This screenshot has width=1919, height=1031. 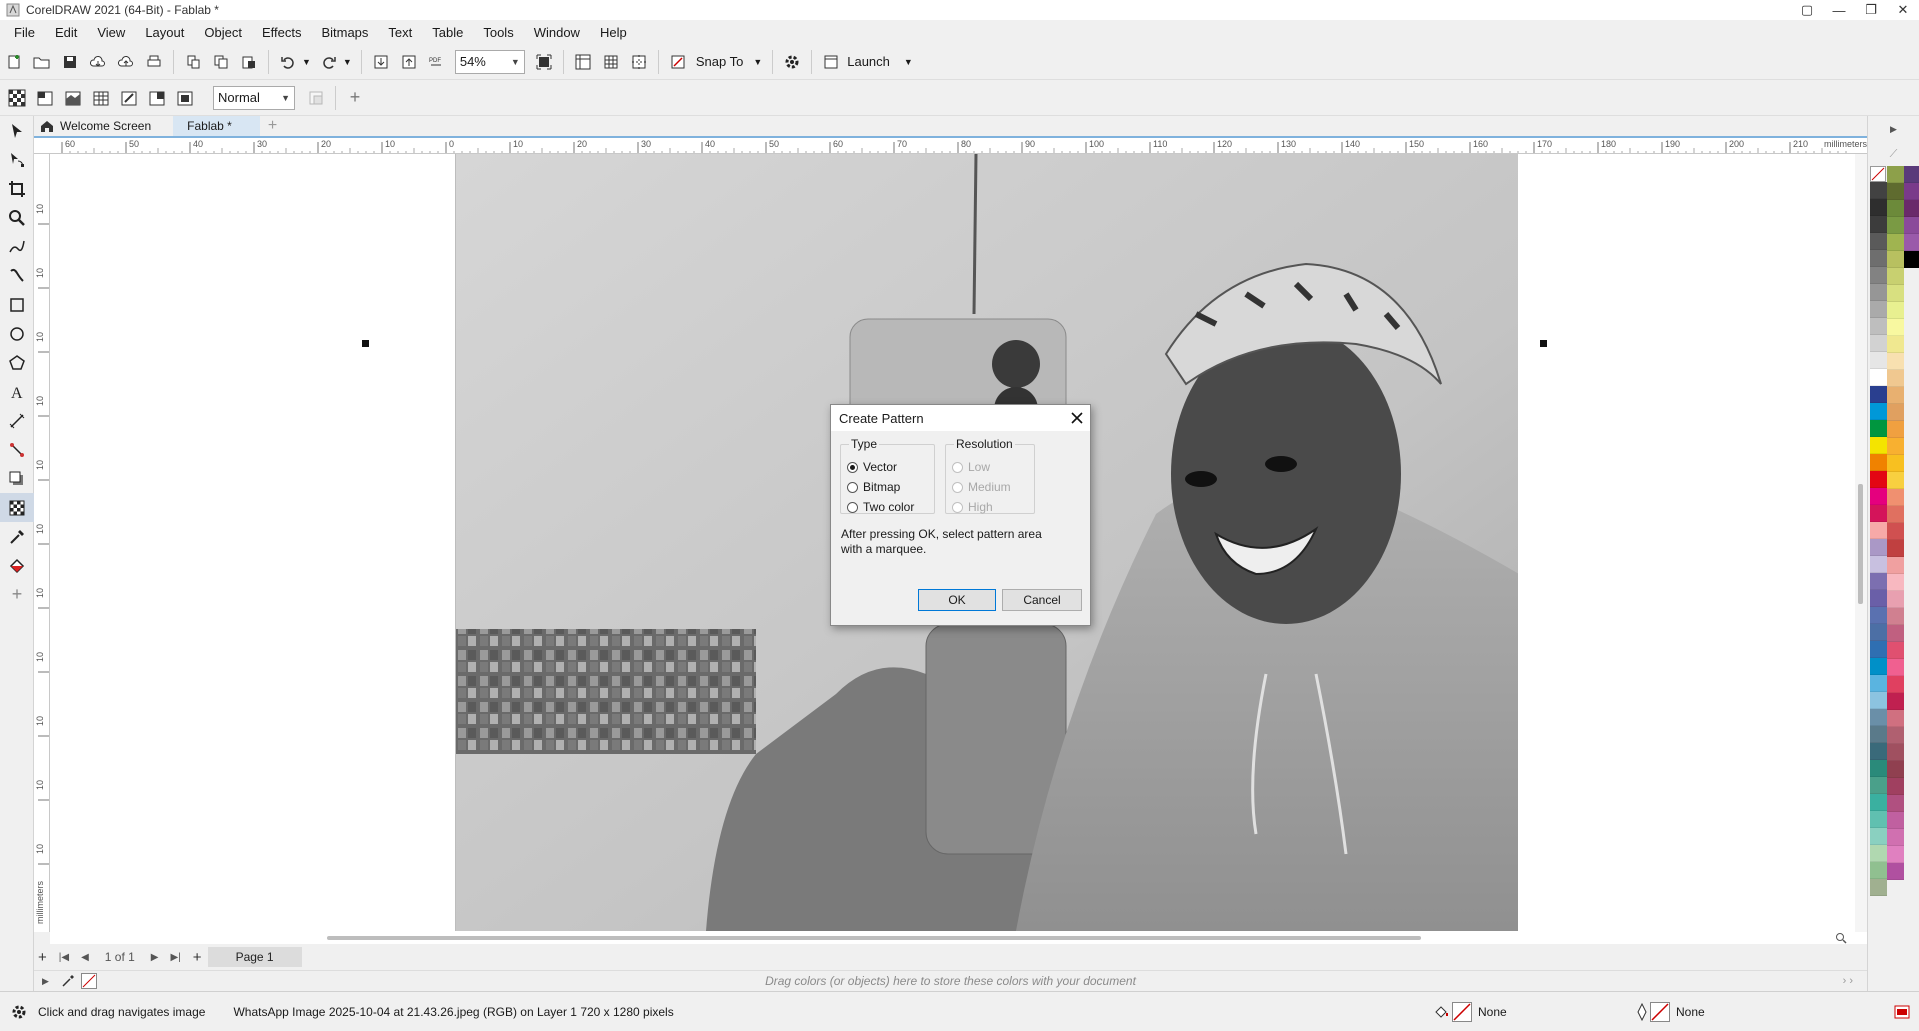 What do you see at coordinates (19, 1012) in the screenshot?
I see `gear-icon` at bounding box center [19, 1012].